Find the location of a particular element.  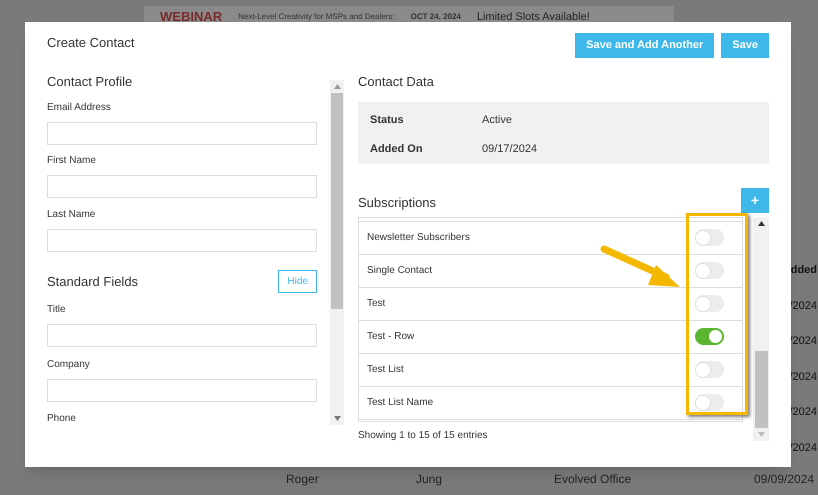

data-value: Active is located at coordinates (497, 120).